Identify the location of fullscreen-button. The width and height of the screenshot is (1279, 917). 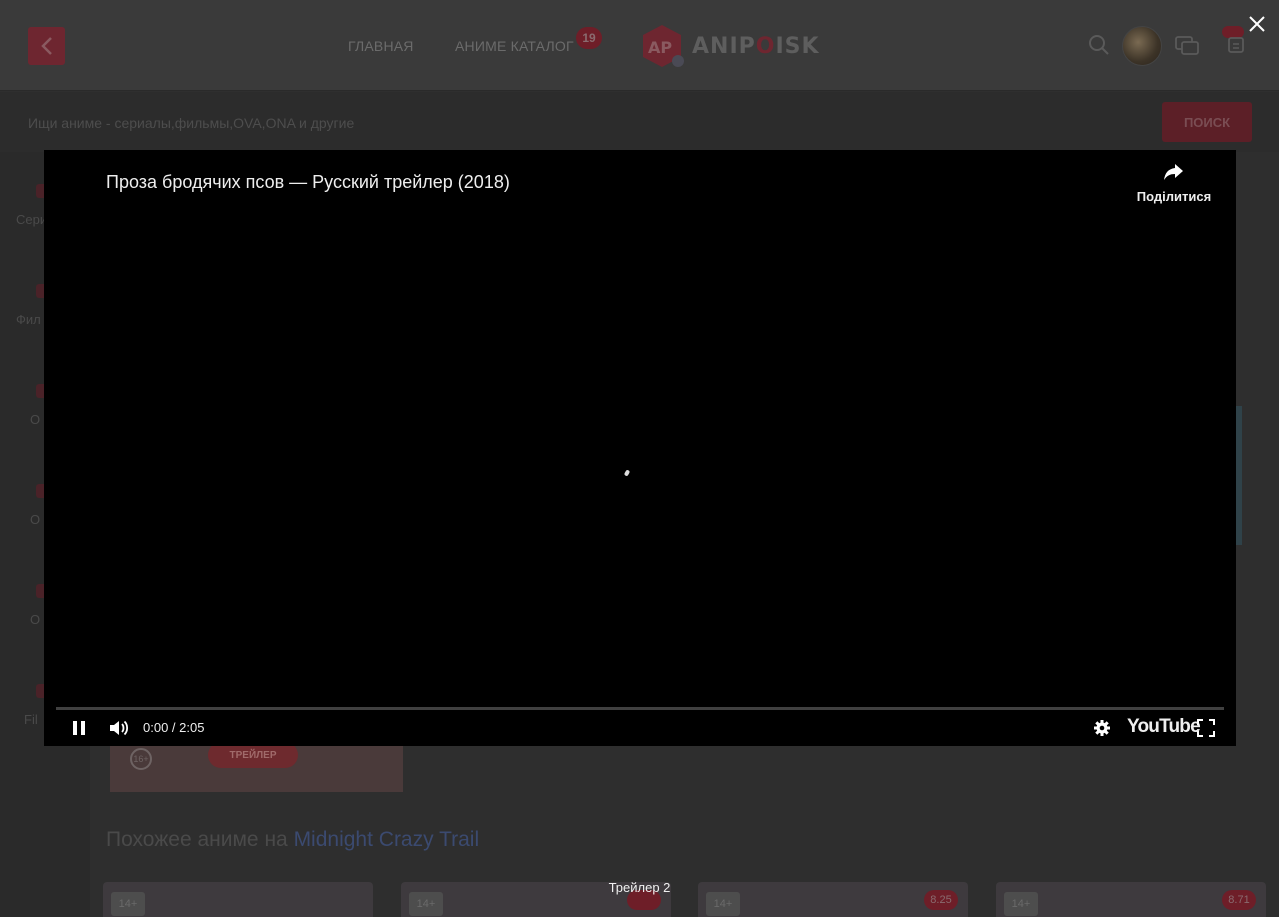
(1206, 728).